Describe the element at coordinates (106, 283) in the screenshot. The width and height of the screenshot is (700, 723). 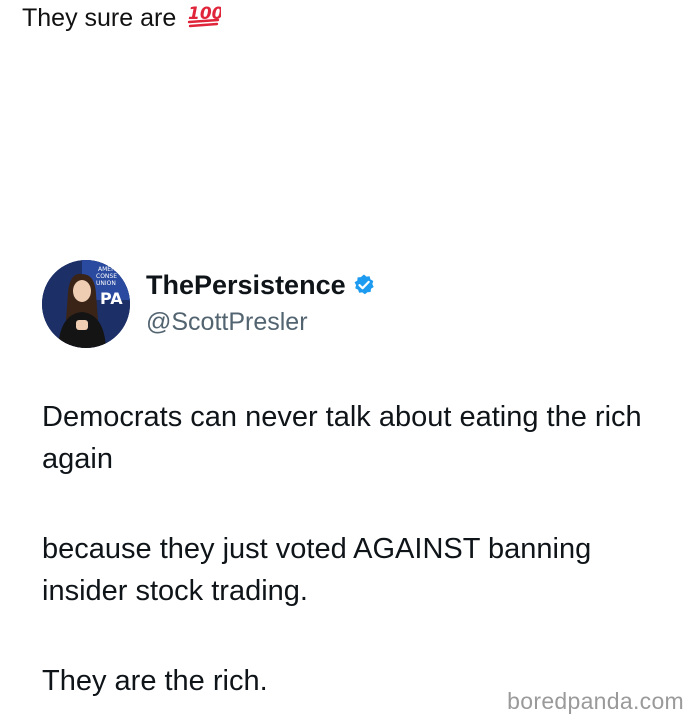
I see `svg-text: UNION` at that location.